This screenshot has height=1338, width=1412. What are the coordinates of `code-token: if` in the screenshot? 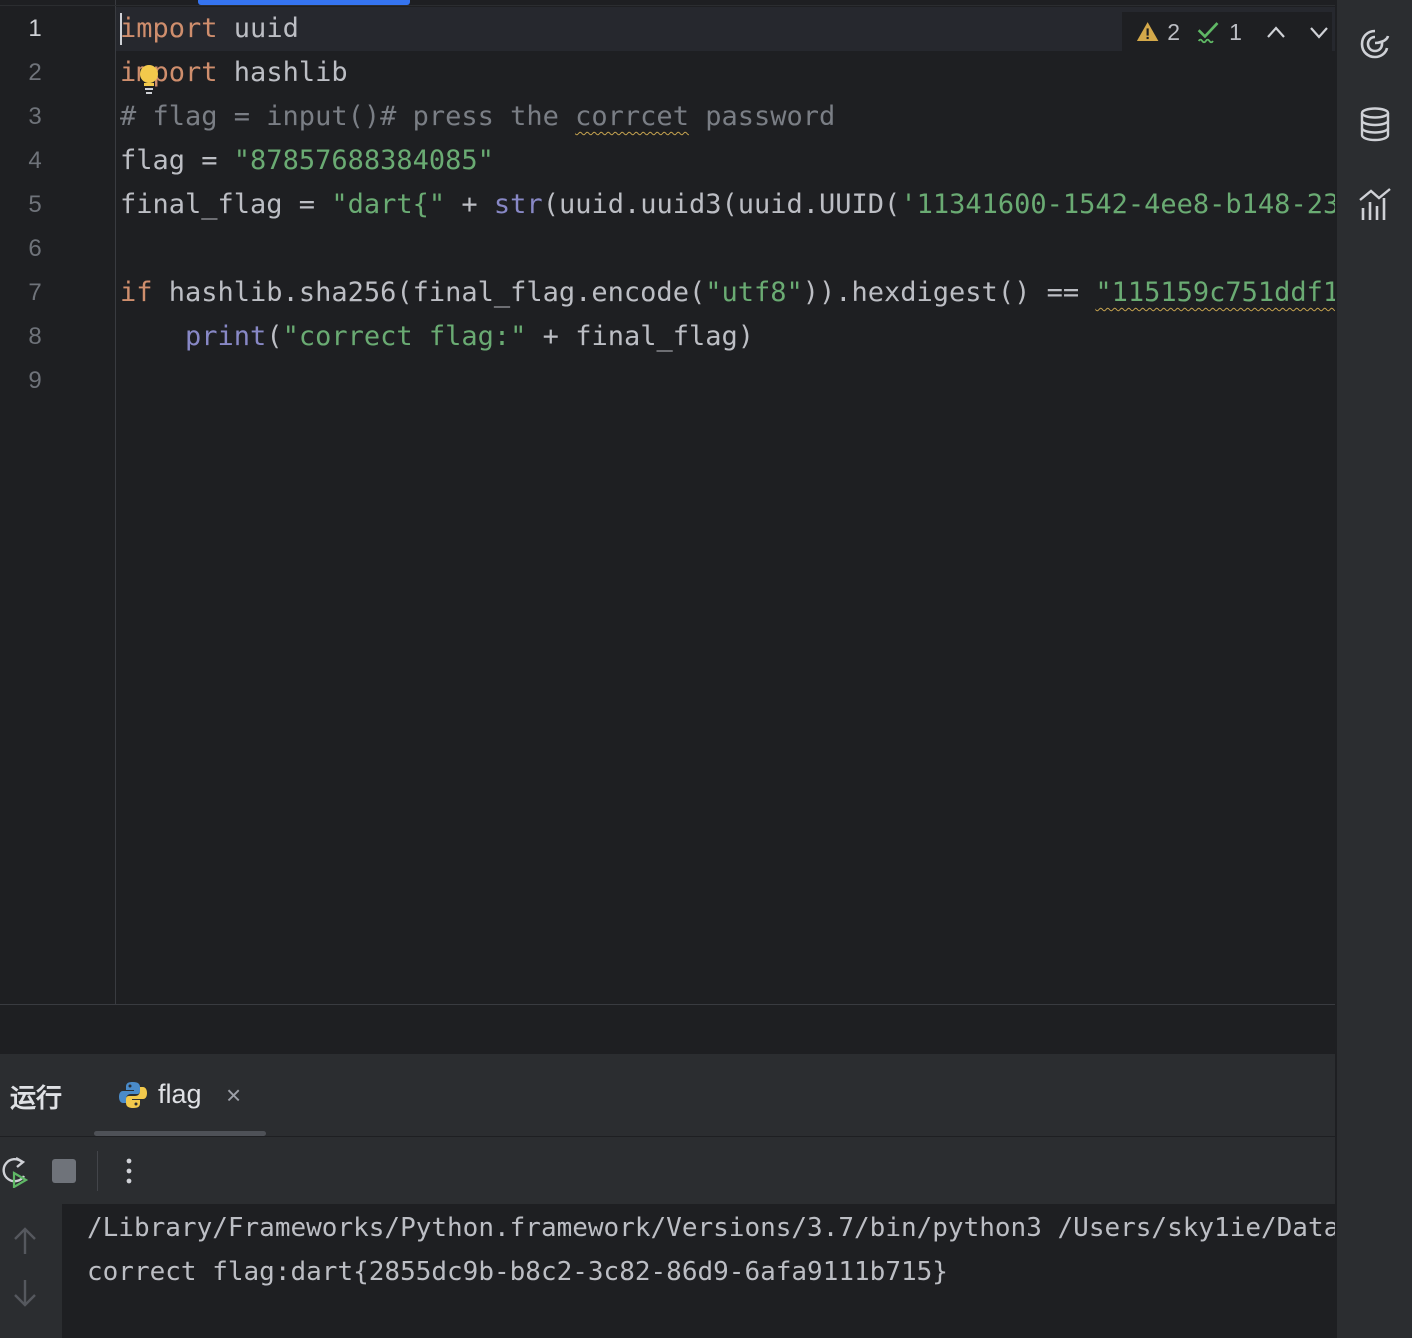 It's located at (136, 292).